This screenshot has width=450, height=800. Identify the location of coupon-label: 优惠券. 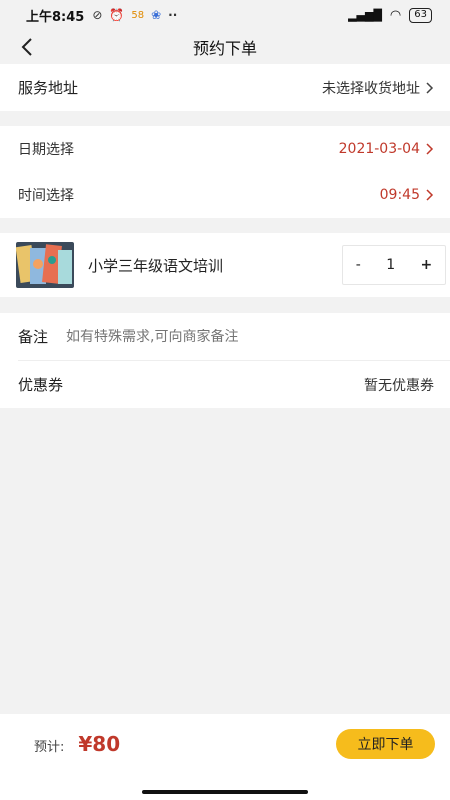
(41, 385).